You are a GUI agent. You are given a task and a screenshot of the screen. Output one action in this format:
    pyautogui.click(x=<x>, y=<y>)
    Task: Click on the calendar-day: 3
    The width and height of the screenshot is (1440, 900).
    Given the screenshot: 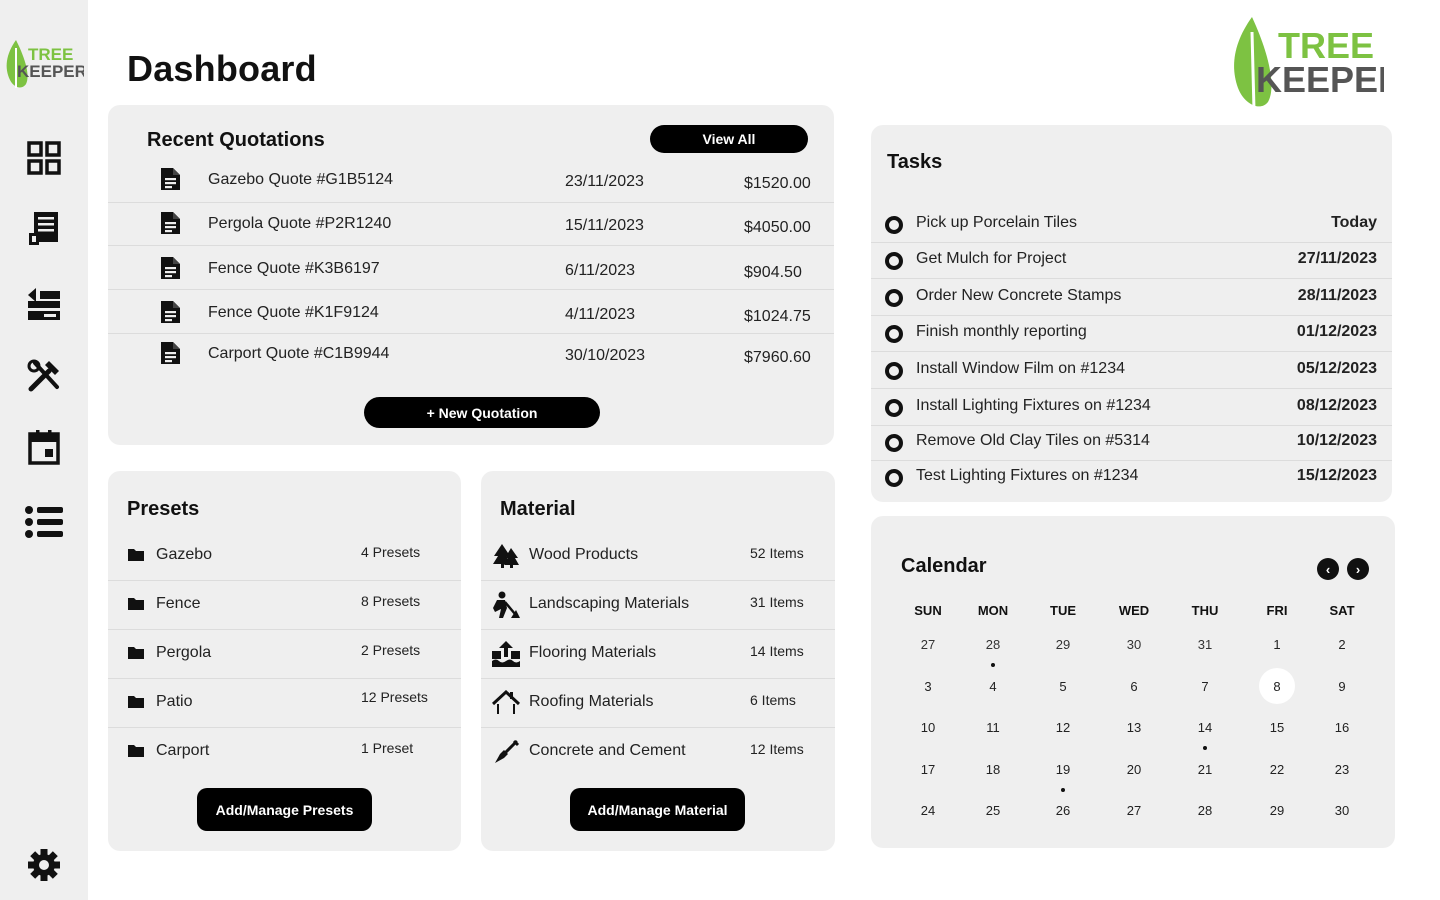 What is the action you would take?
    pyautogui.click(x=928, y=686)
    